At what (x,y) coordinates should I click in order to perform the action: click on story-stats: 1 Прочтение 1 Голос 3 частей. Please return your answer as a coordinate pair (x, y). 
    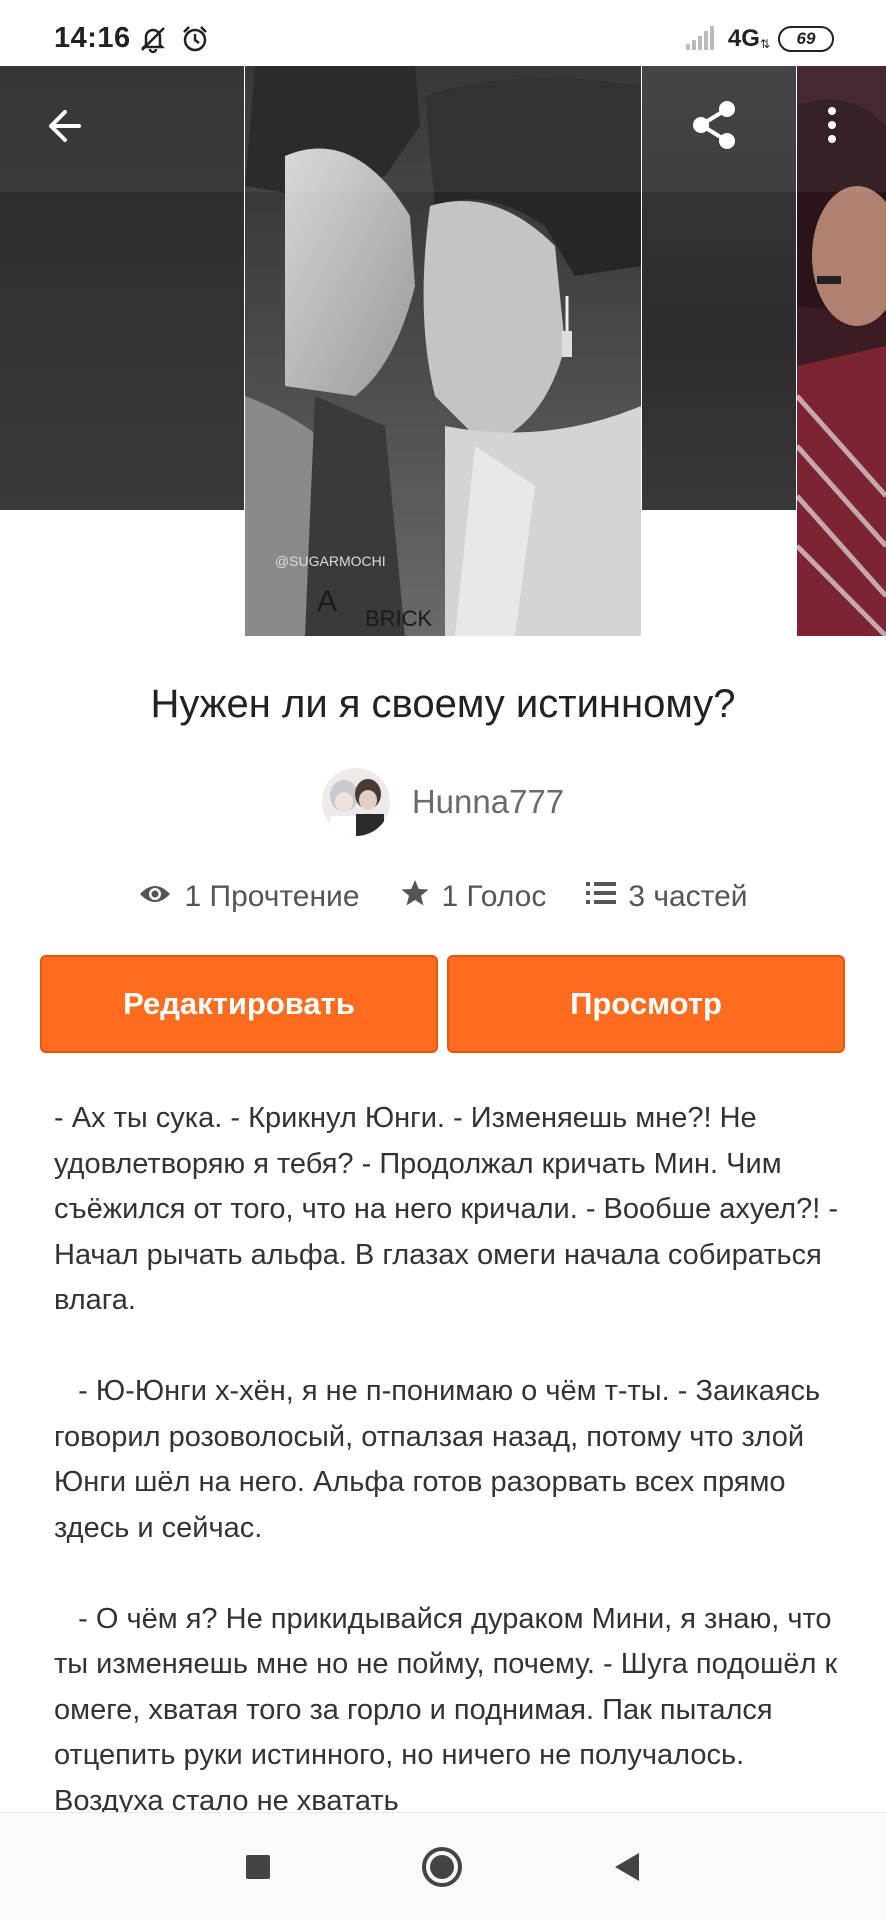
    Looking at the image, I should click on (443, 897).